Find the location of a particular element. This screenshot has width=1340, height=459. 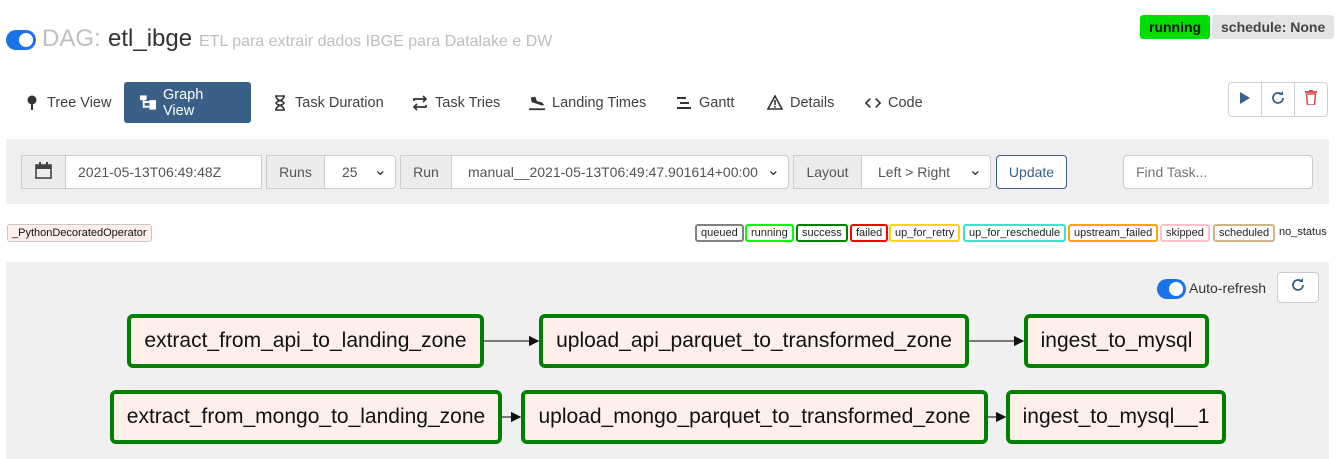

task-node: ingest_to_mysql is located at coordinates (1116, 341).